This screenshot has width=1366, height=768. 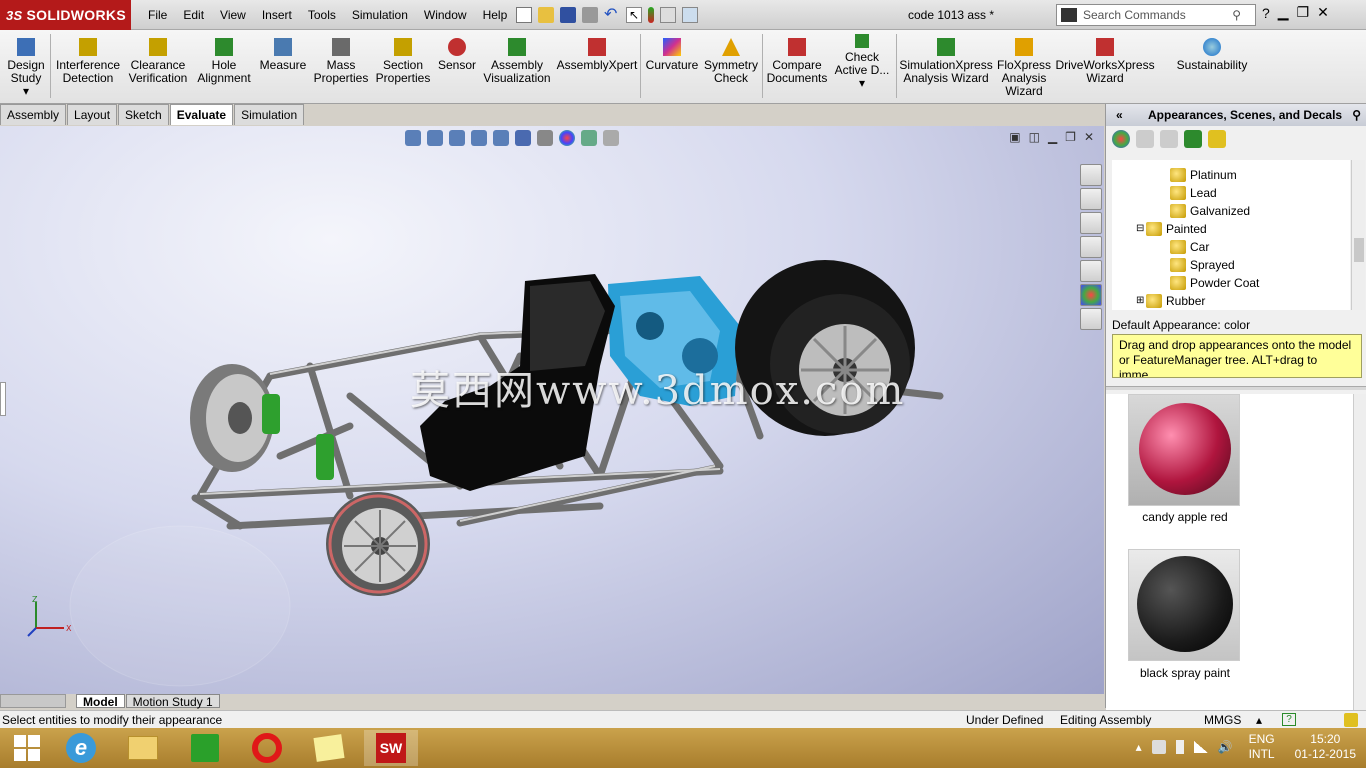 I want to click on restore-icon: ❐, so click(x=1303, y=12).